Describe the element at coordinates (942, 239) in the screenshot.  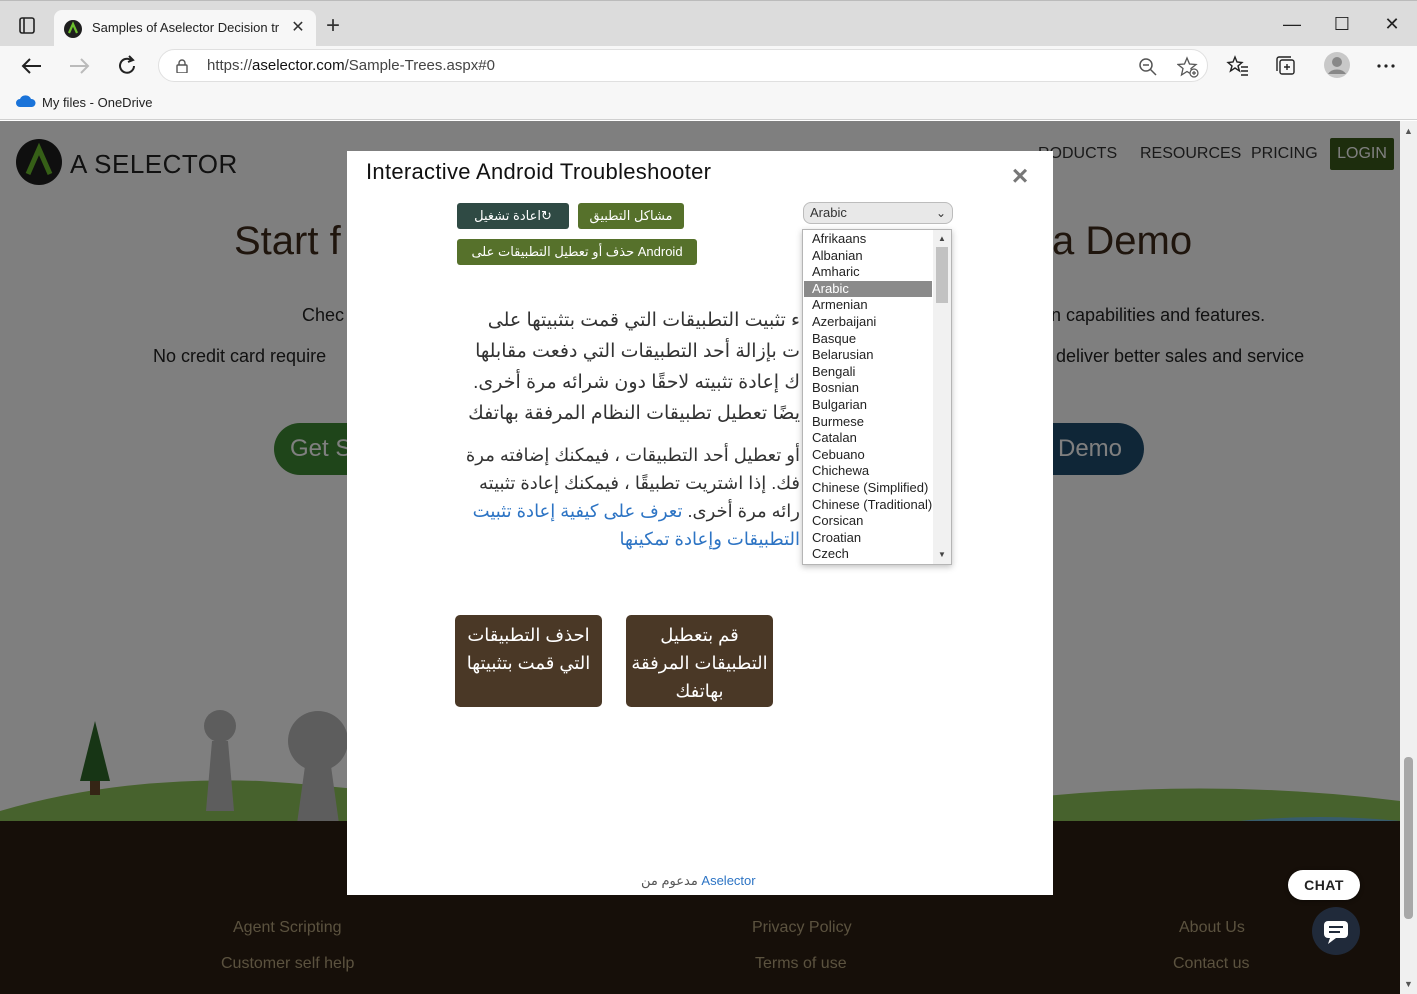
I see `scroll-up-icon: ▲` at that location.